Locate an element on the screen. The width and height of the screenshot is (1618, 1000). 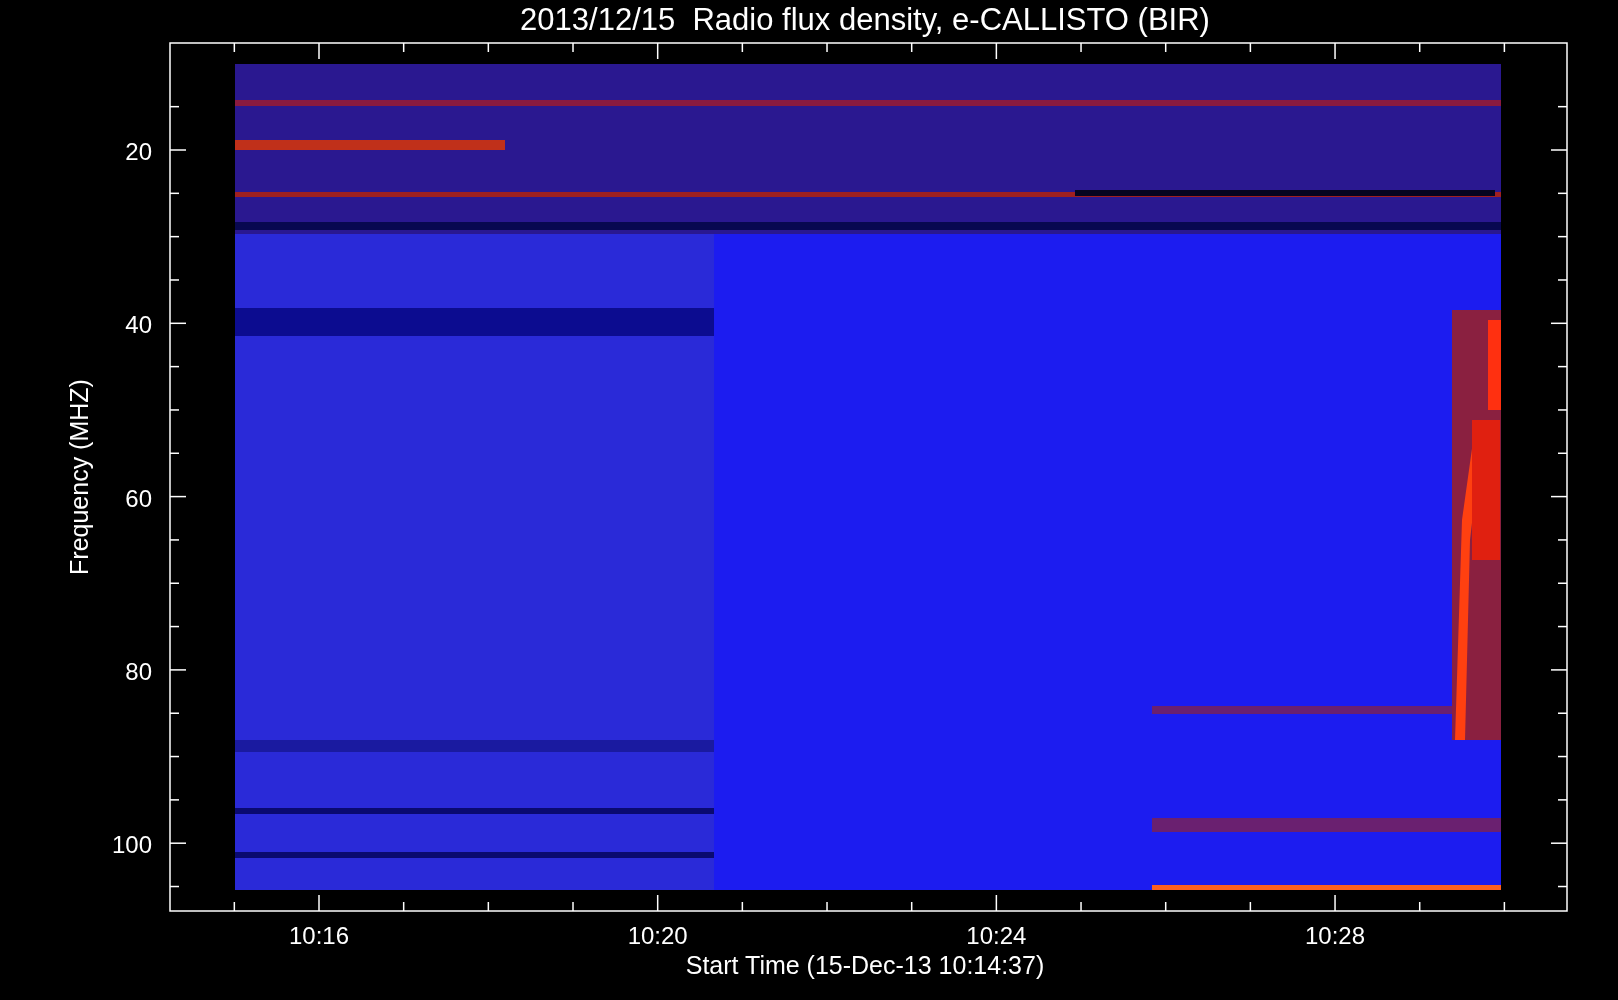
y-tick-label: 40 is located at coordinates (138, 325).